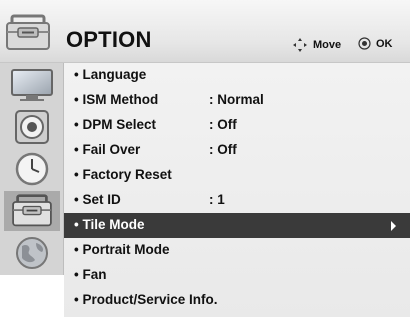 The image size is (410, 317). What do you see at coordinates (237, 225) in the screenshot?
I see `menu-item-tile-mode: • Tile Mode` at bounding box center [237, 225].